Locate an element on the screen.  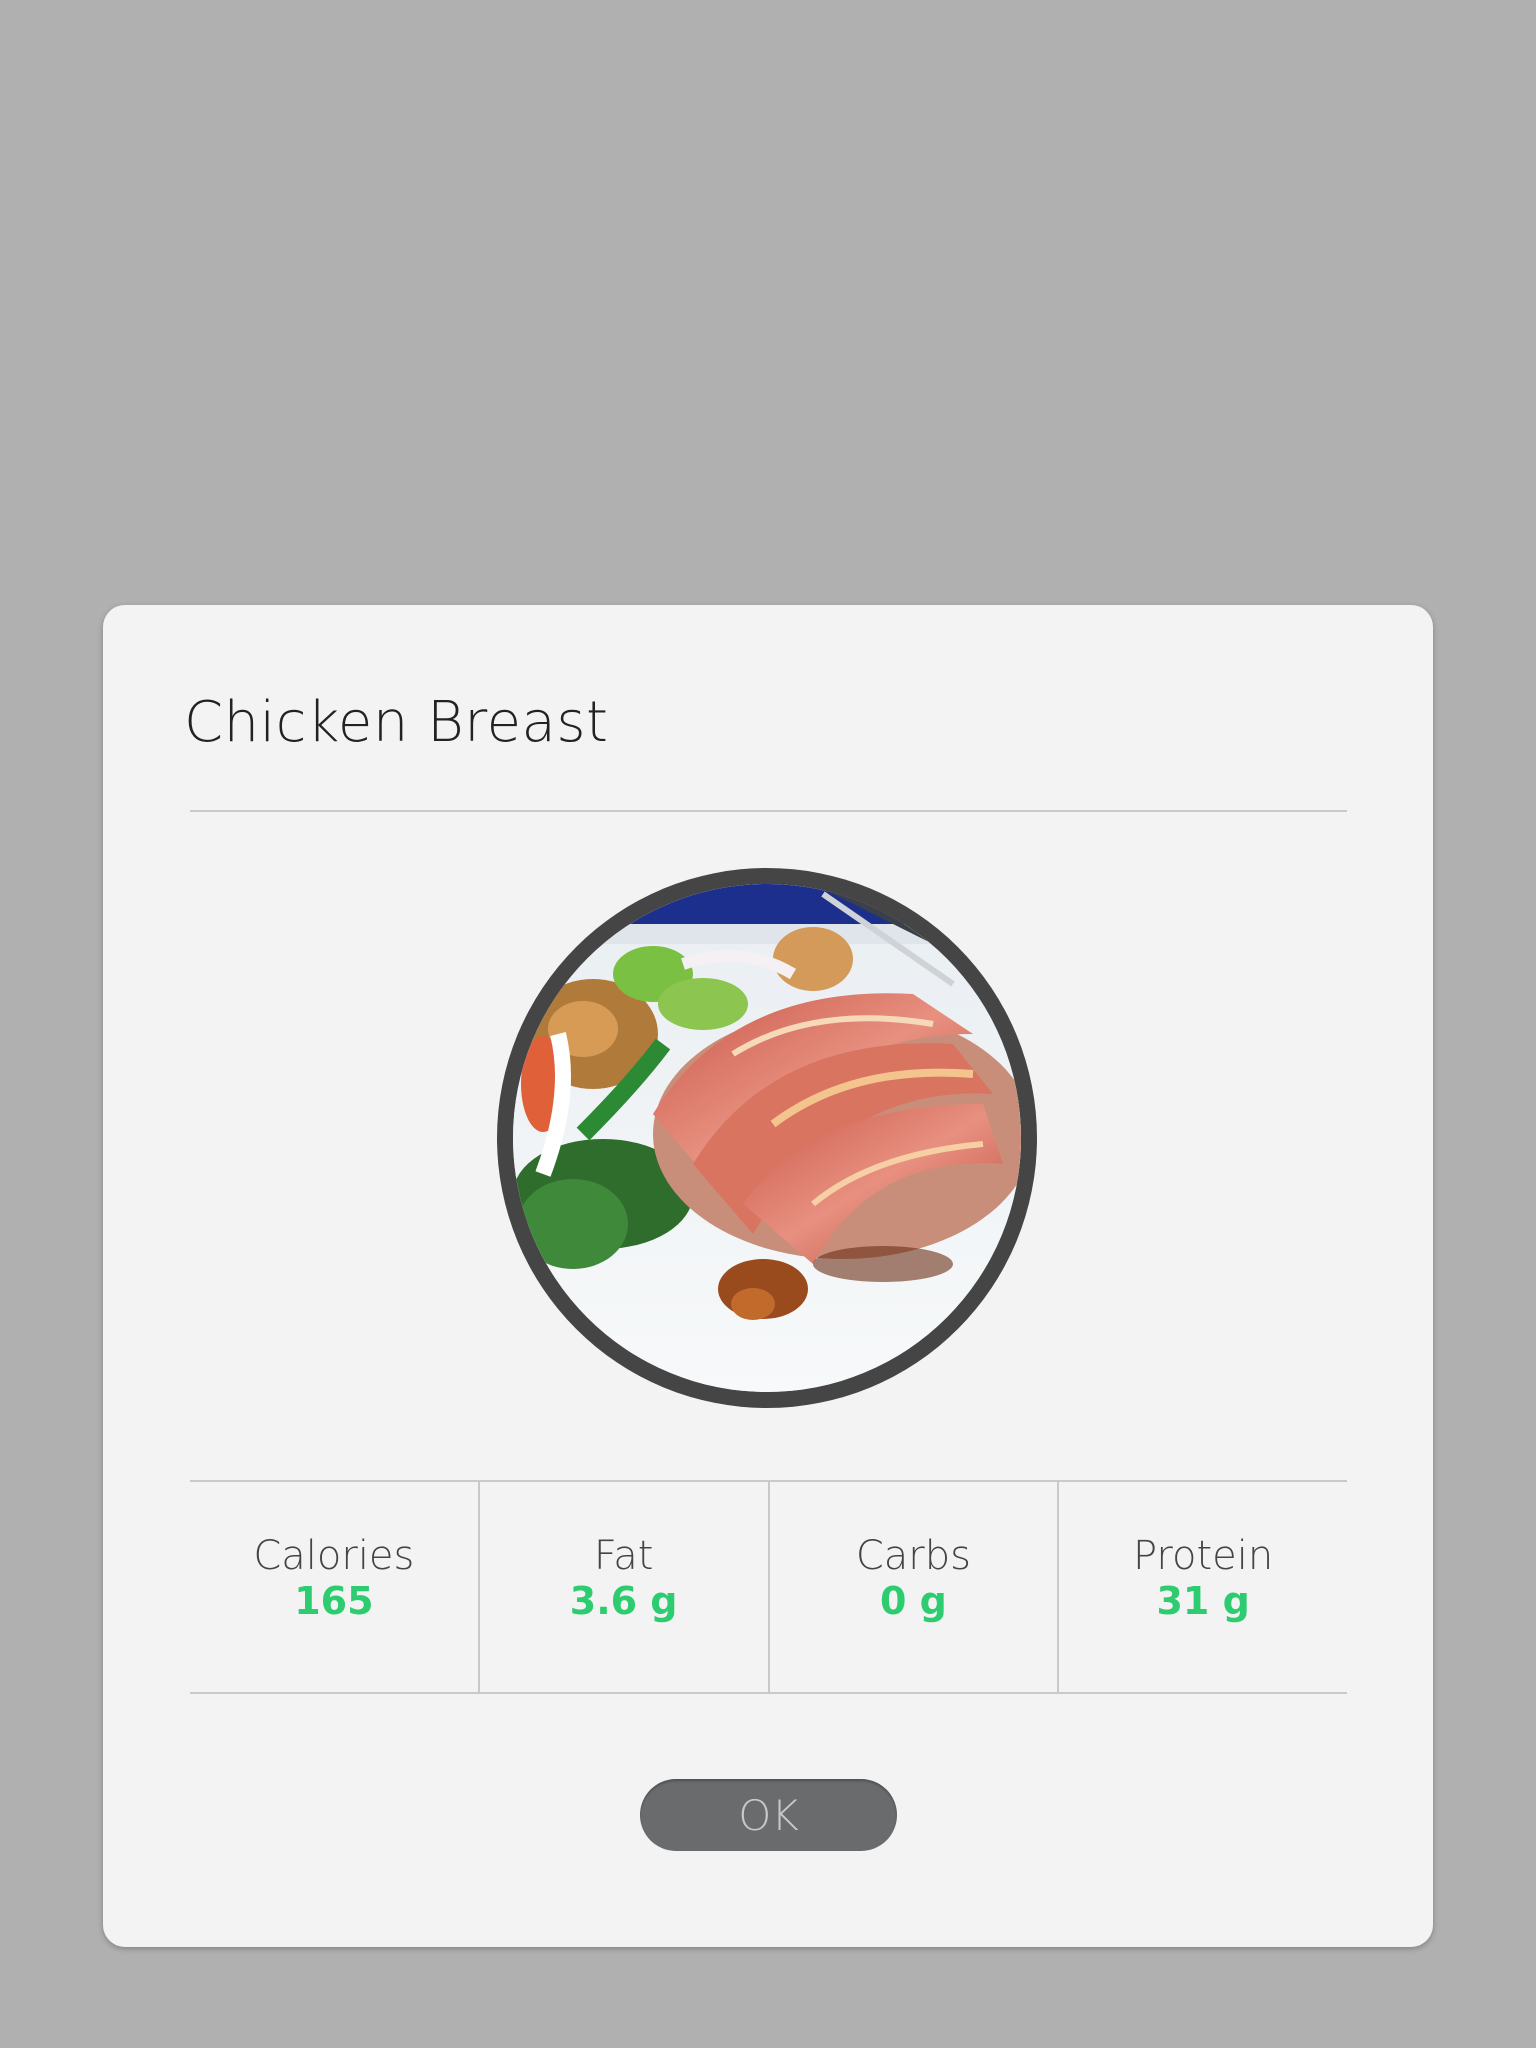
food-photo is located at coordinates (767, 1138).